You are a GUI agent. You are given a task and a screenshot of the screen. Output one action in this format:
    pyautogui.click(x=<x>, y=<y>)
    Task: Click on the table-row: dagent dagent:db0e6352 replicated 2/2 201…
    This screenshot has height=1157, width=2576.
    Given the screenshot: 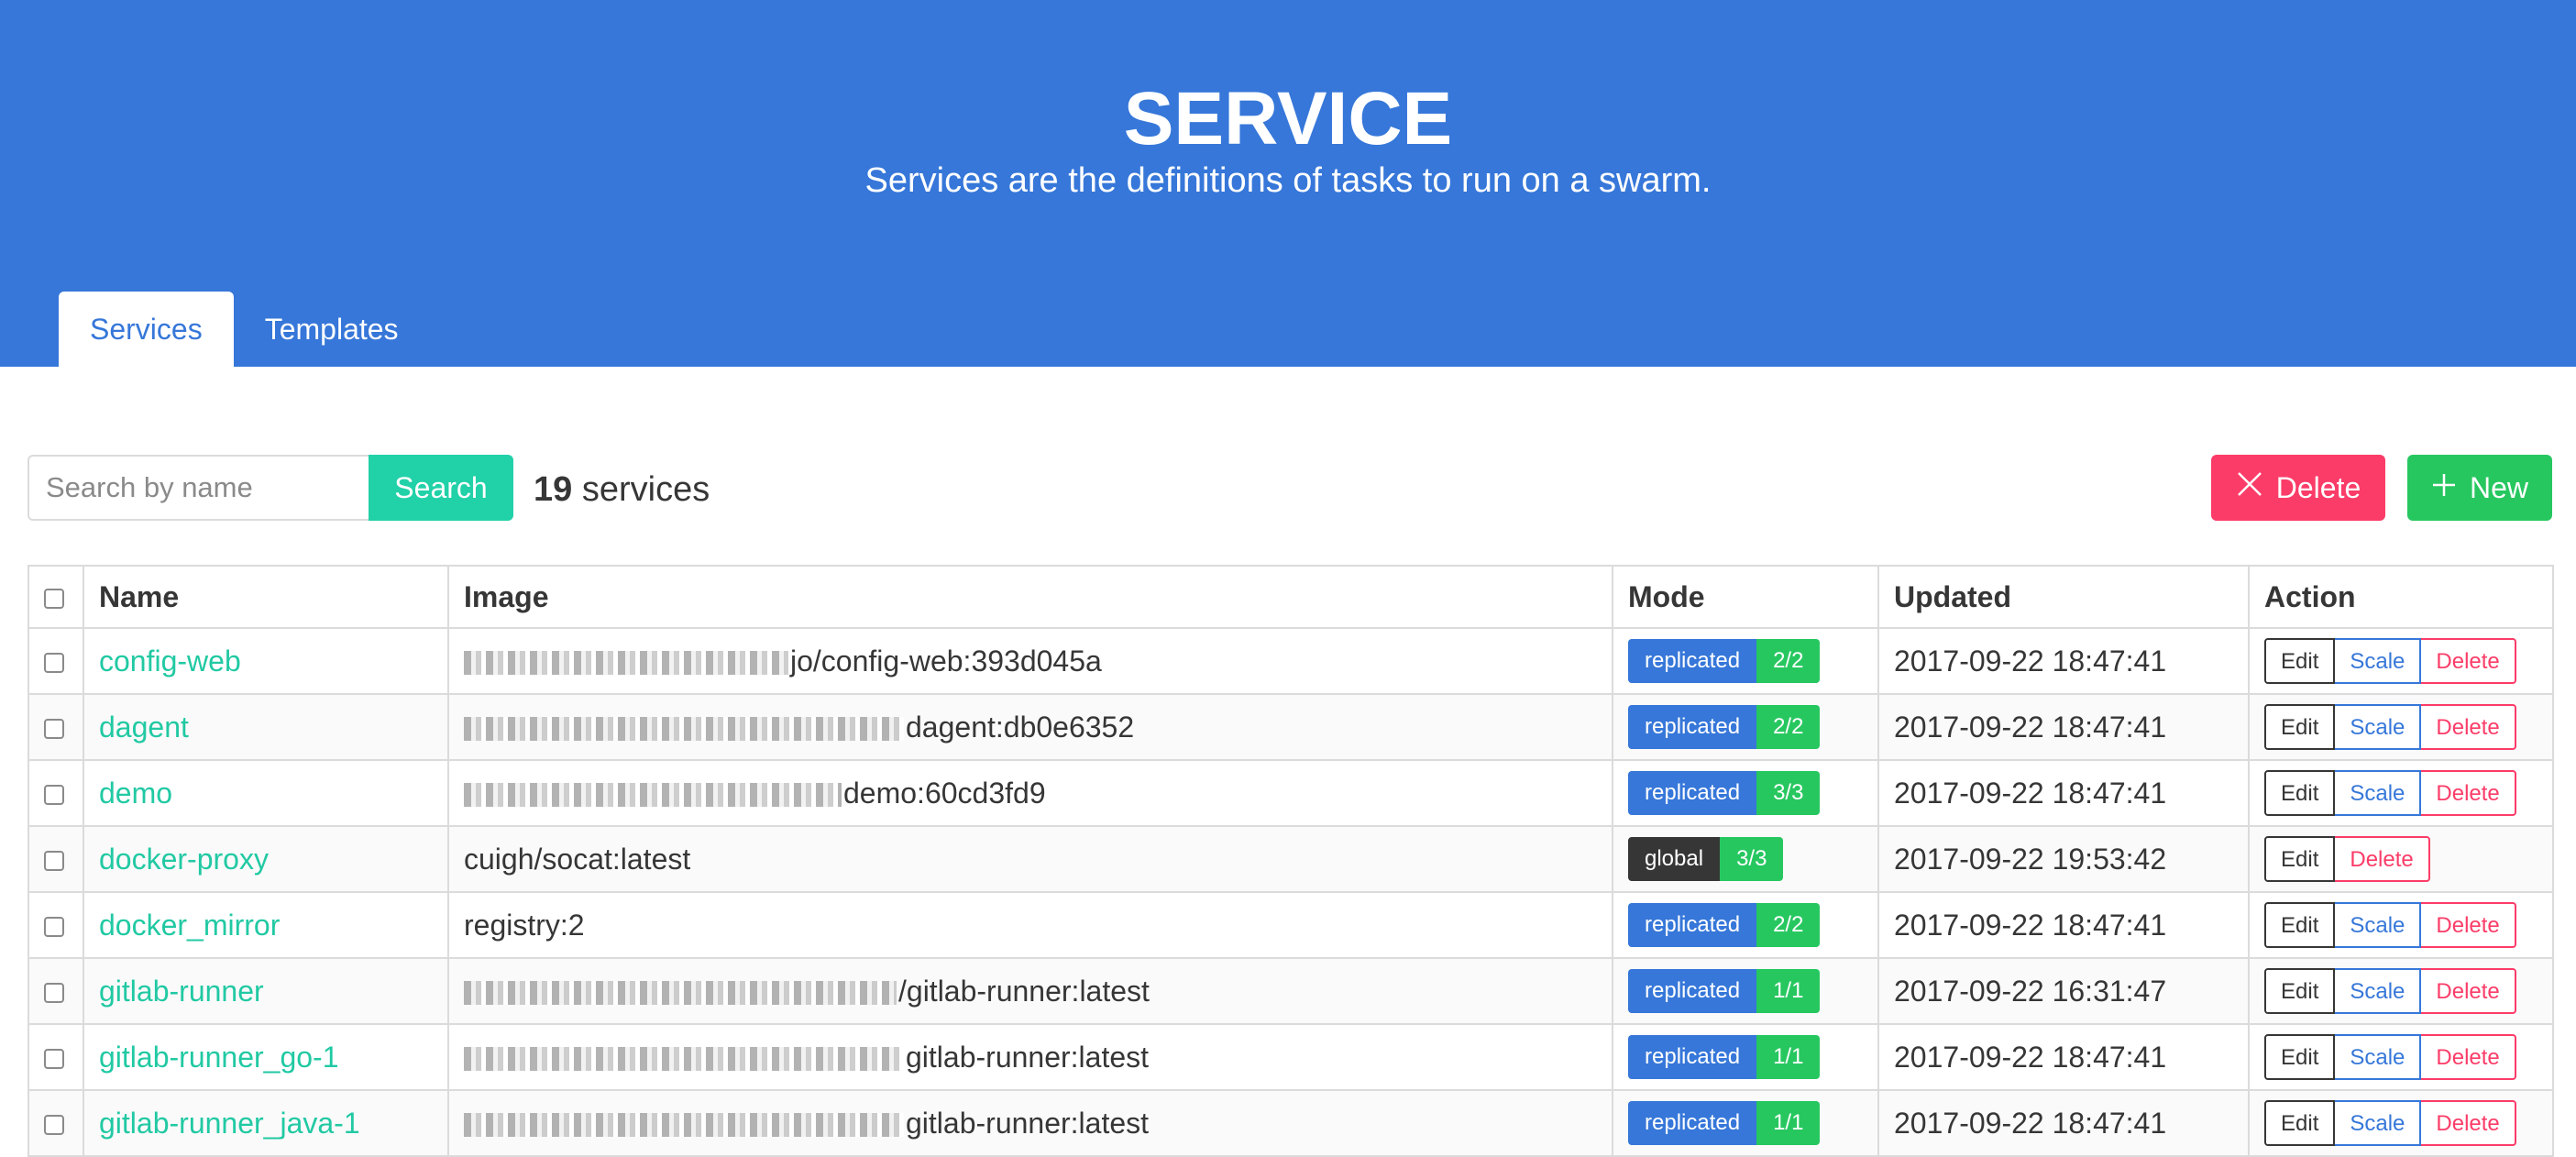 What is the action you would take?
    pyautogui.click(x=1291, y=727)
    